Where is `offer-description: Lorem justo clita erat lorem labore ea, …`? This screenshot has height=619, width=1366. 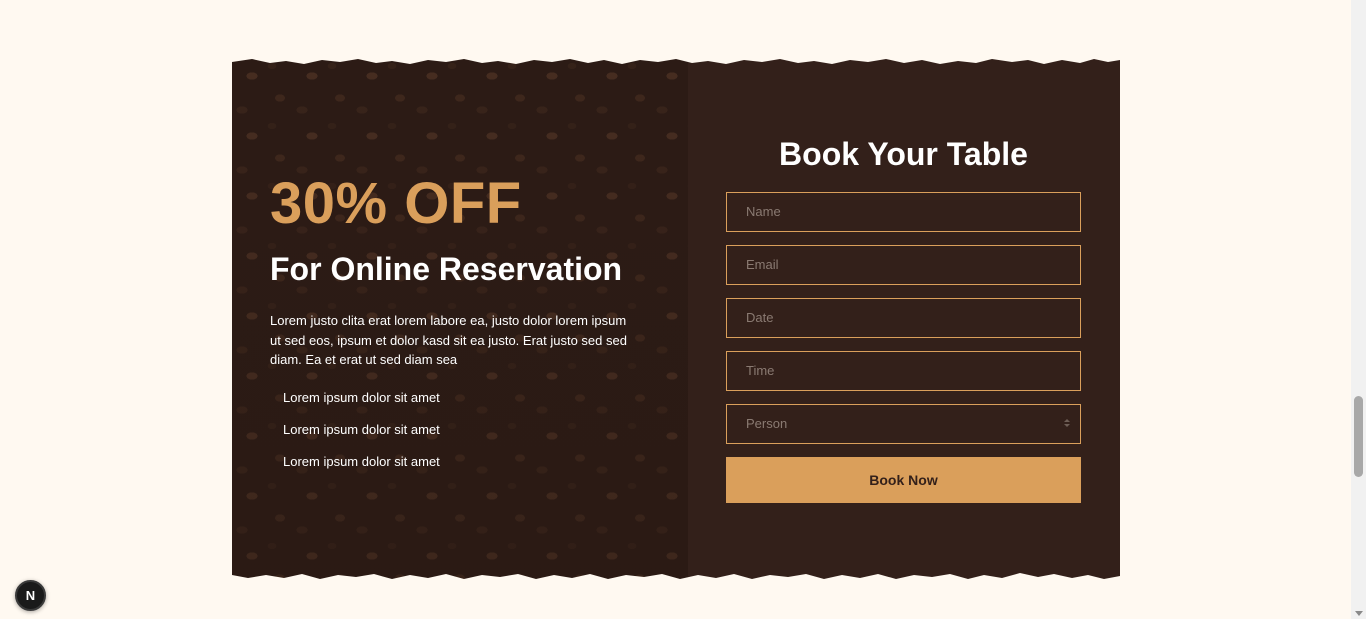
offer-description: Lorem justo clita erat lorem labore ea, … is located at coordinates (448, 340).